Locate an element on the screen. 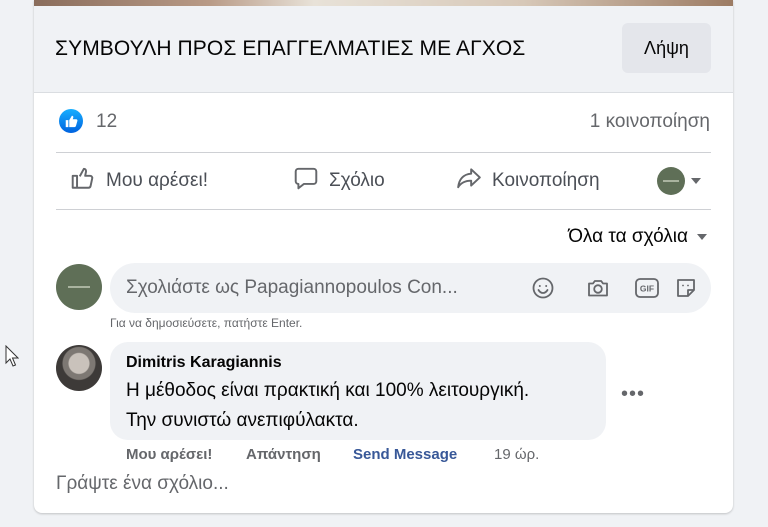  cursor-icon is located at coordinates (12, 358).